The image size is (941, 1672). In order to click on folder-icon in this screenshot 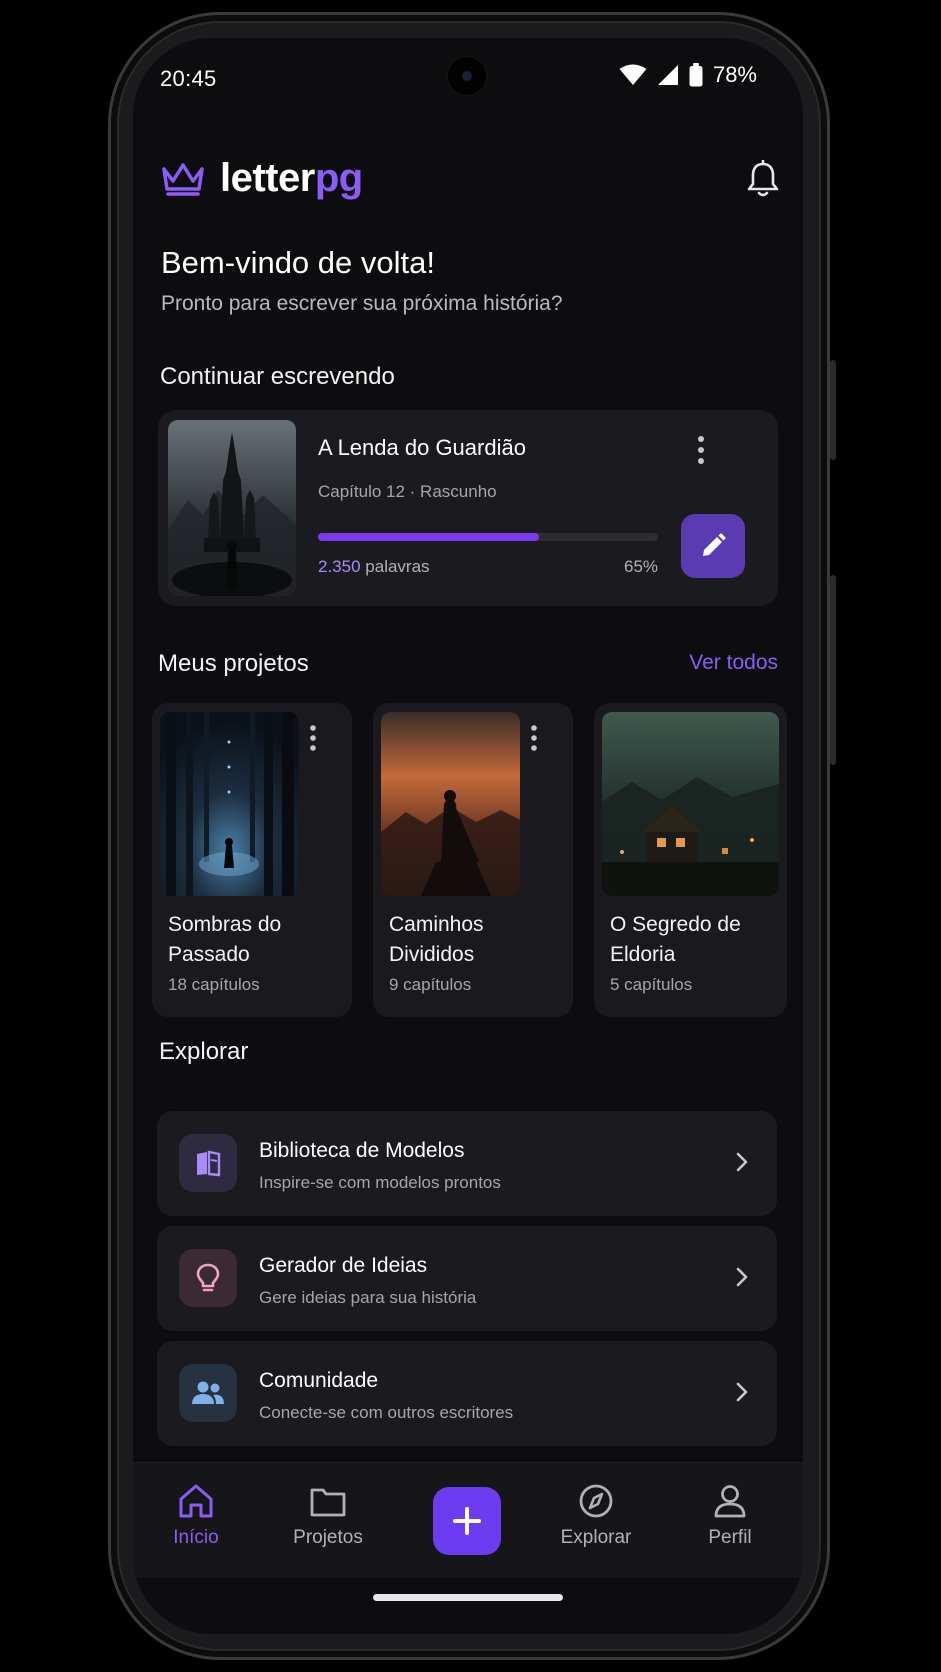, I will do `click(328, 1502)`.